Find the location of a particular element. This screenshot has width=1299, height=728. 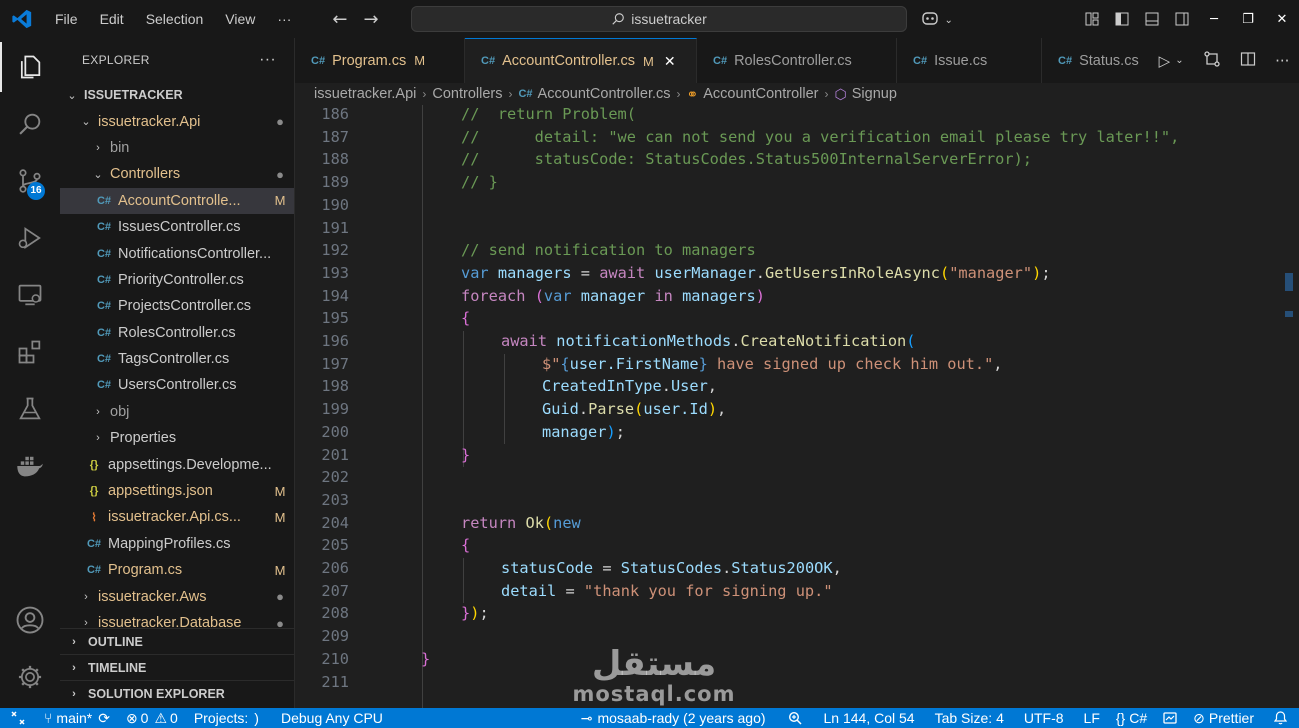

tree-file-csproj: ⌇ issuetracker.Api.cs... M is located at coordinates (177, 517).